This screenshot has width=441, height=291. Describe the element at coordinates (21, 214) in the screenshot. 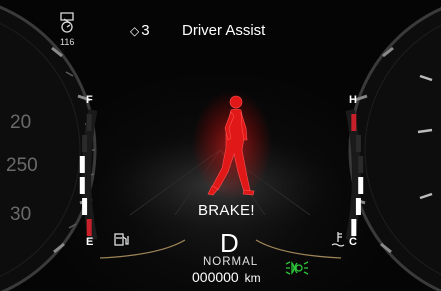

I see `speedometer-label-lower: 30` at that location.